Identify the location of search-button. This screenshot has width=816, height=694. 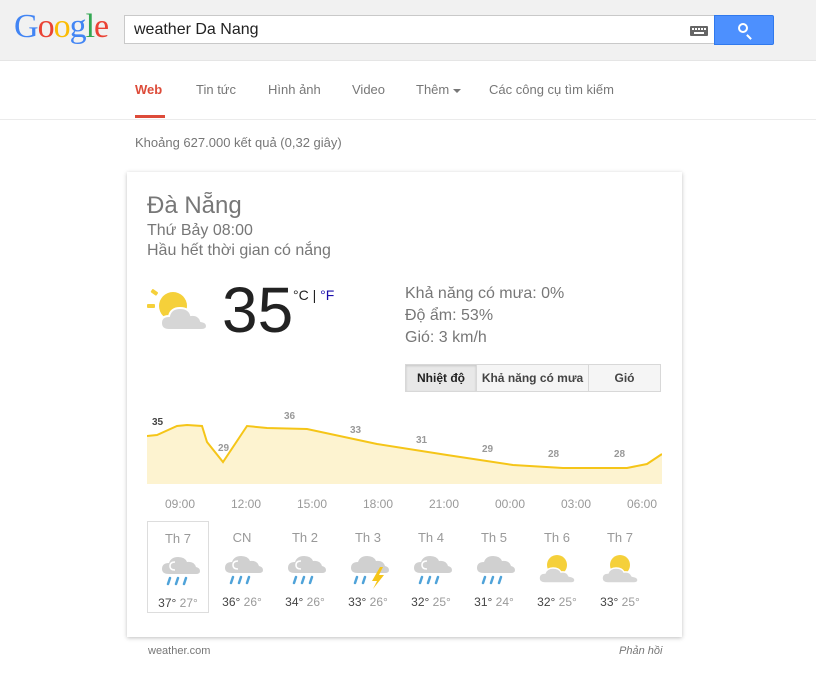
(744, 30).